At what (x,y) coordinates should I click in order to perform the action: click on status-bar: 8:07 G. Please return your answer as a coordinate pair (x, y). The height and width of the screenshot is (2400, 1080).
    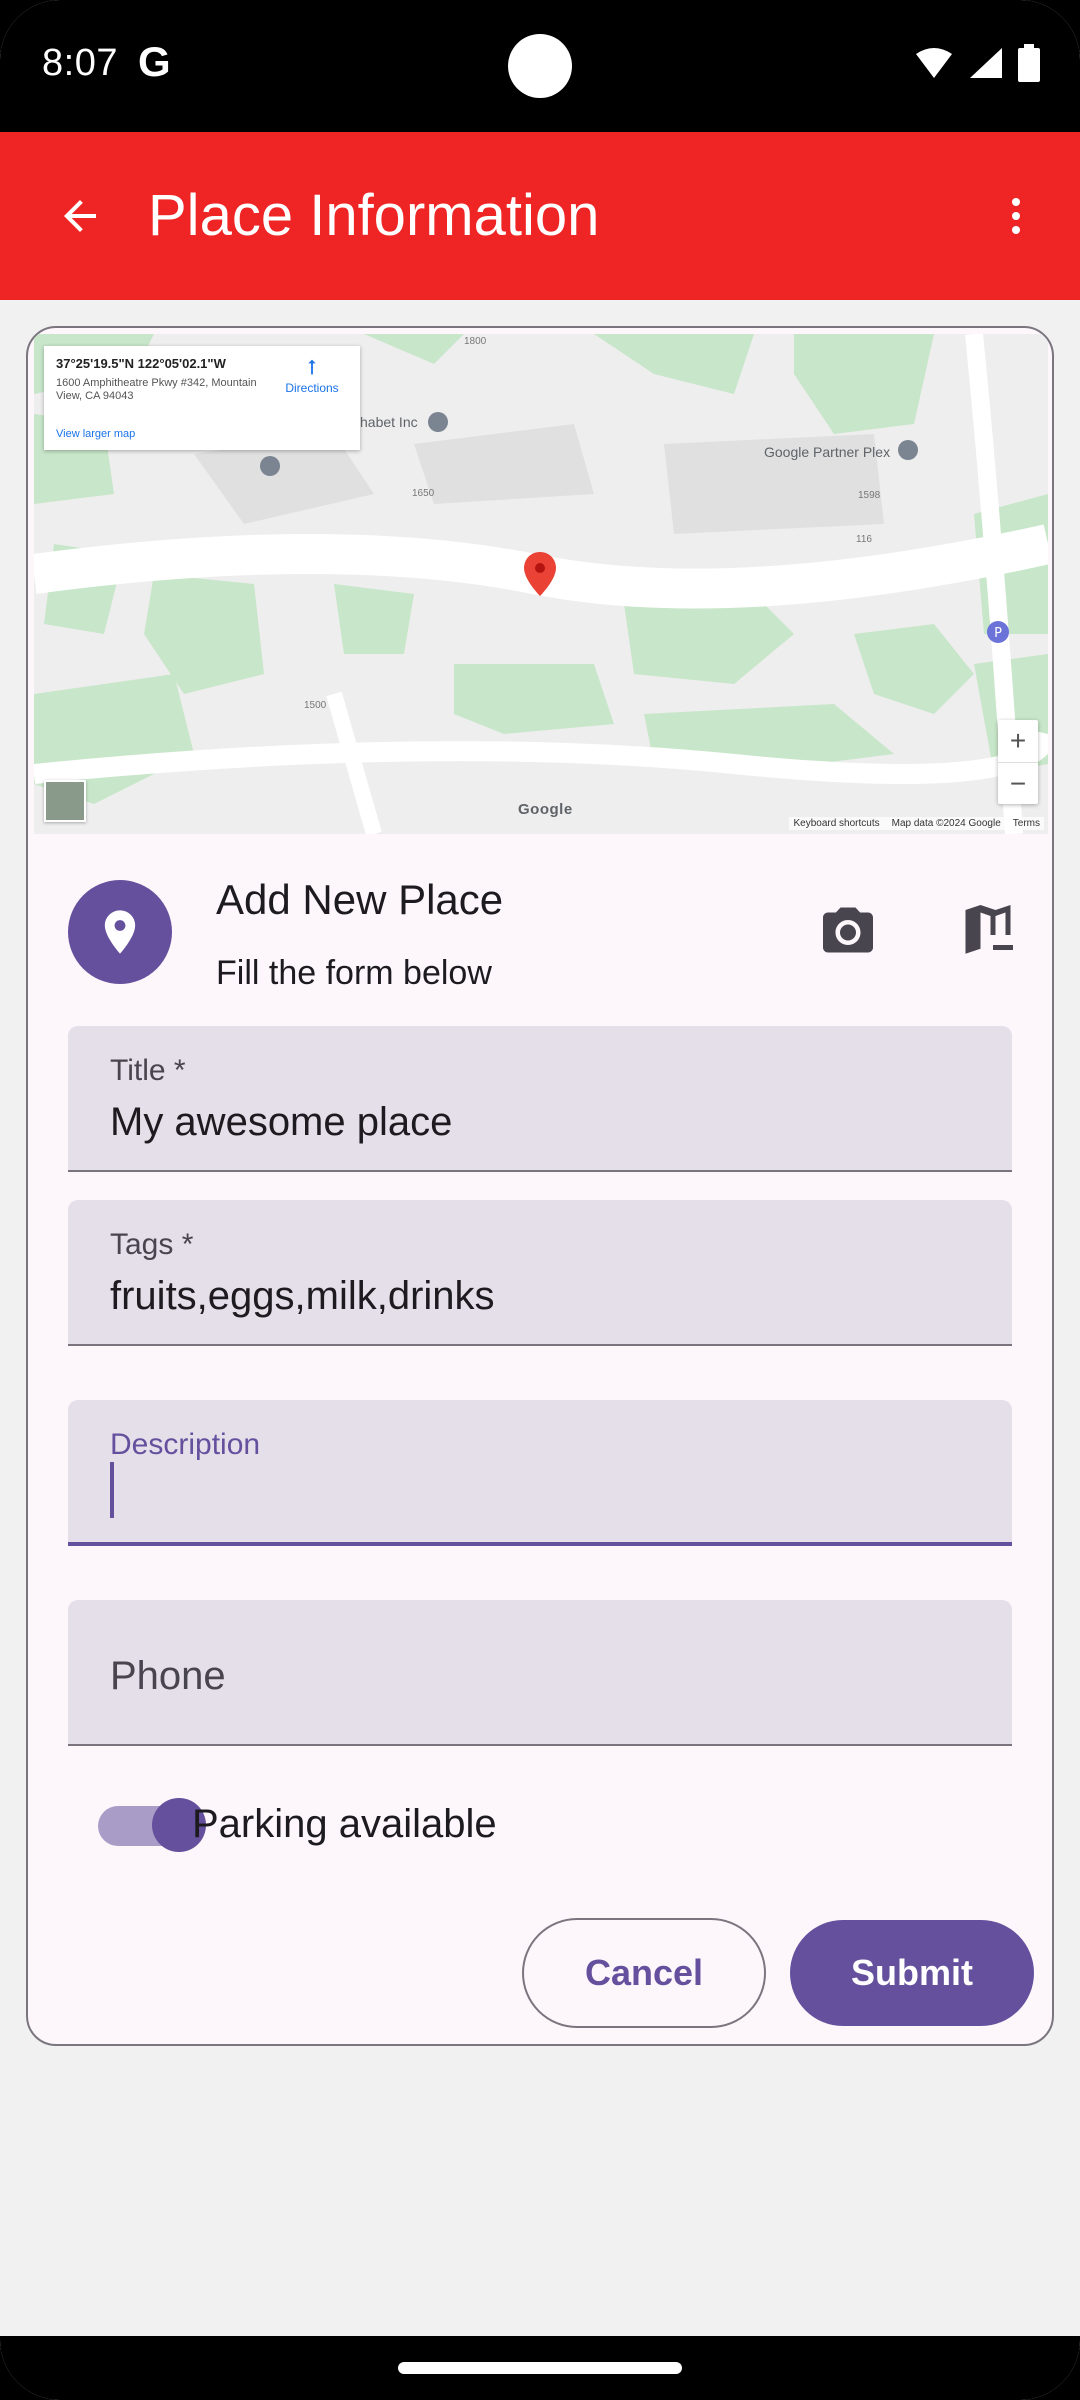
    Looking at the image, I should click on (540, 66).